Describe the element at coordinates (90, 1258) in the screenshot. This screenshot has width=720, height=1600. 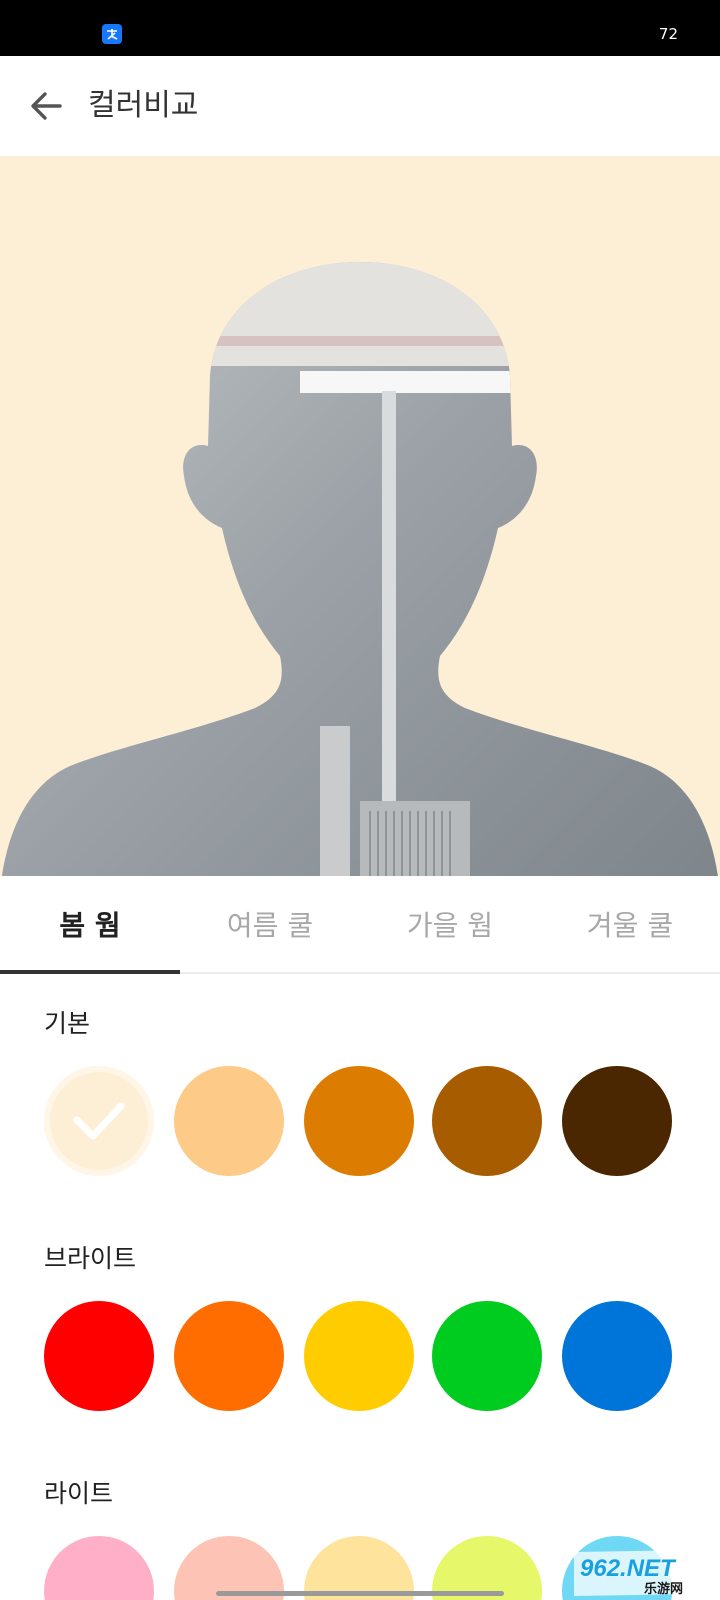
I see `section-title: 브라이트` at that location.